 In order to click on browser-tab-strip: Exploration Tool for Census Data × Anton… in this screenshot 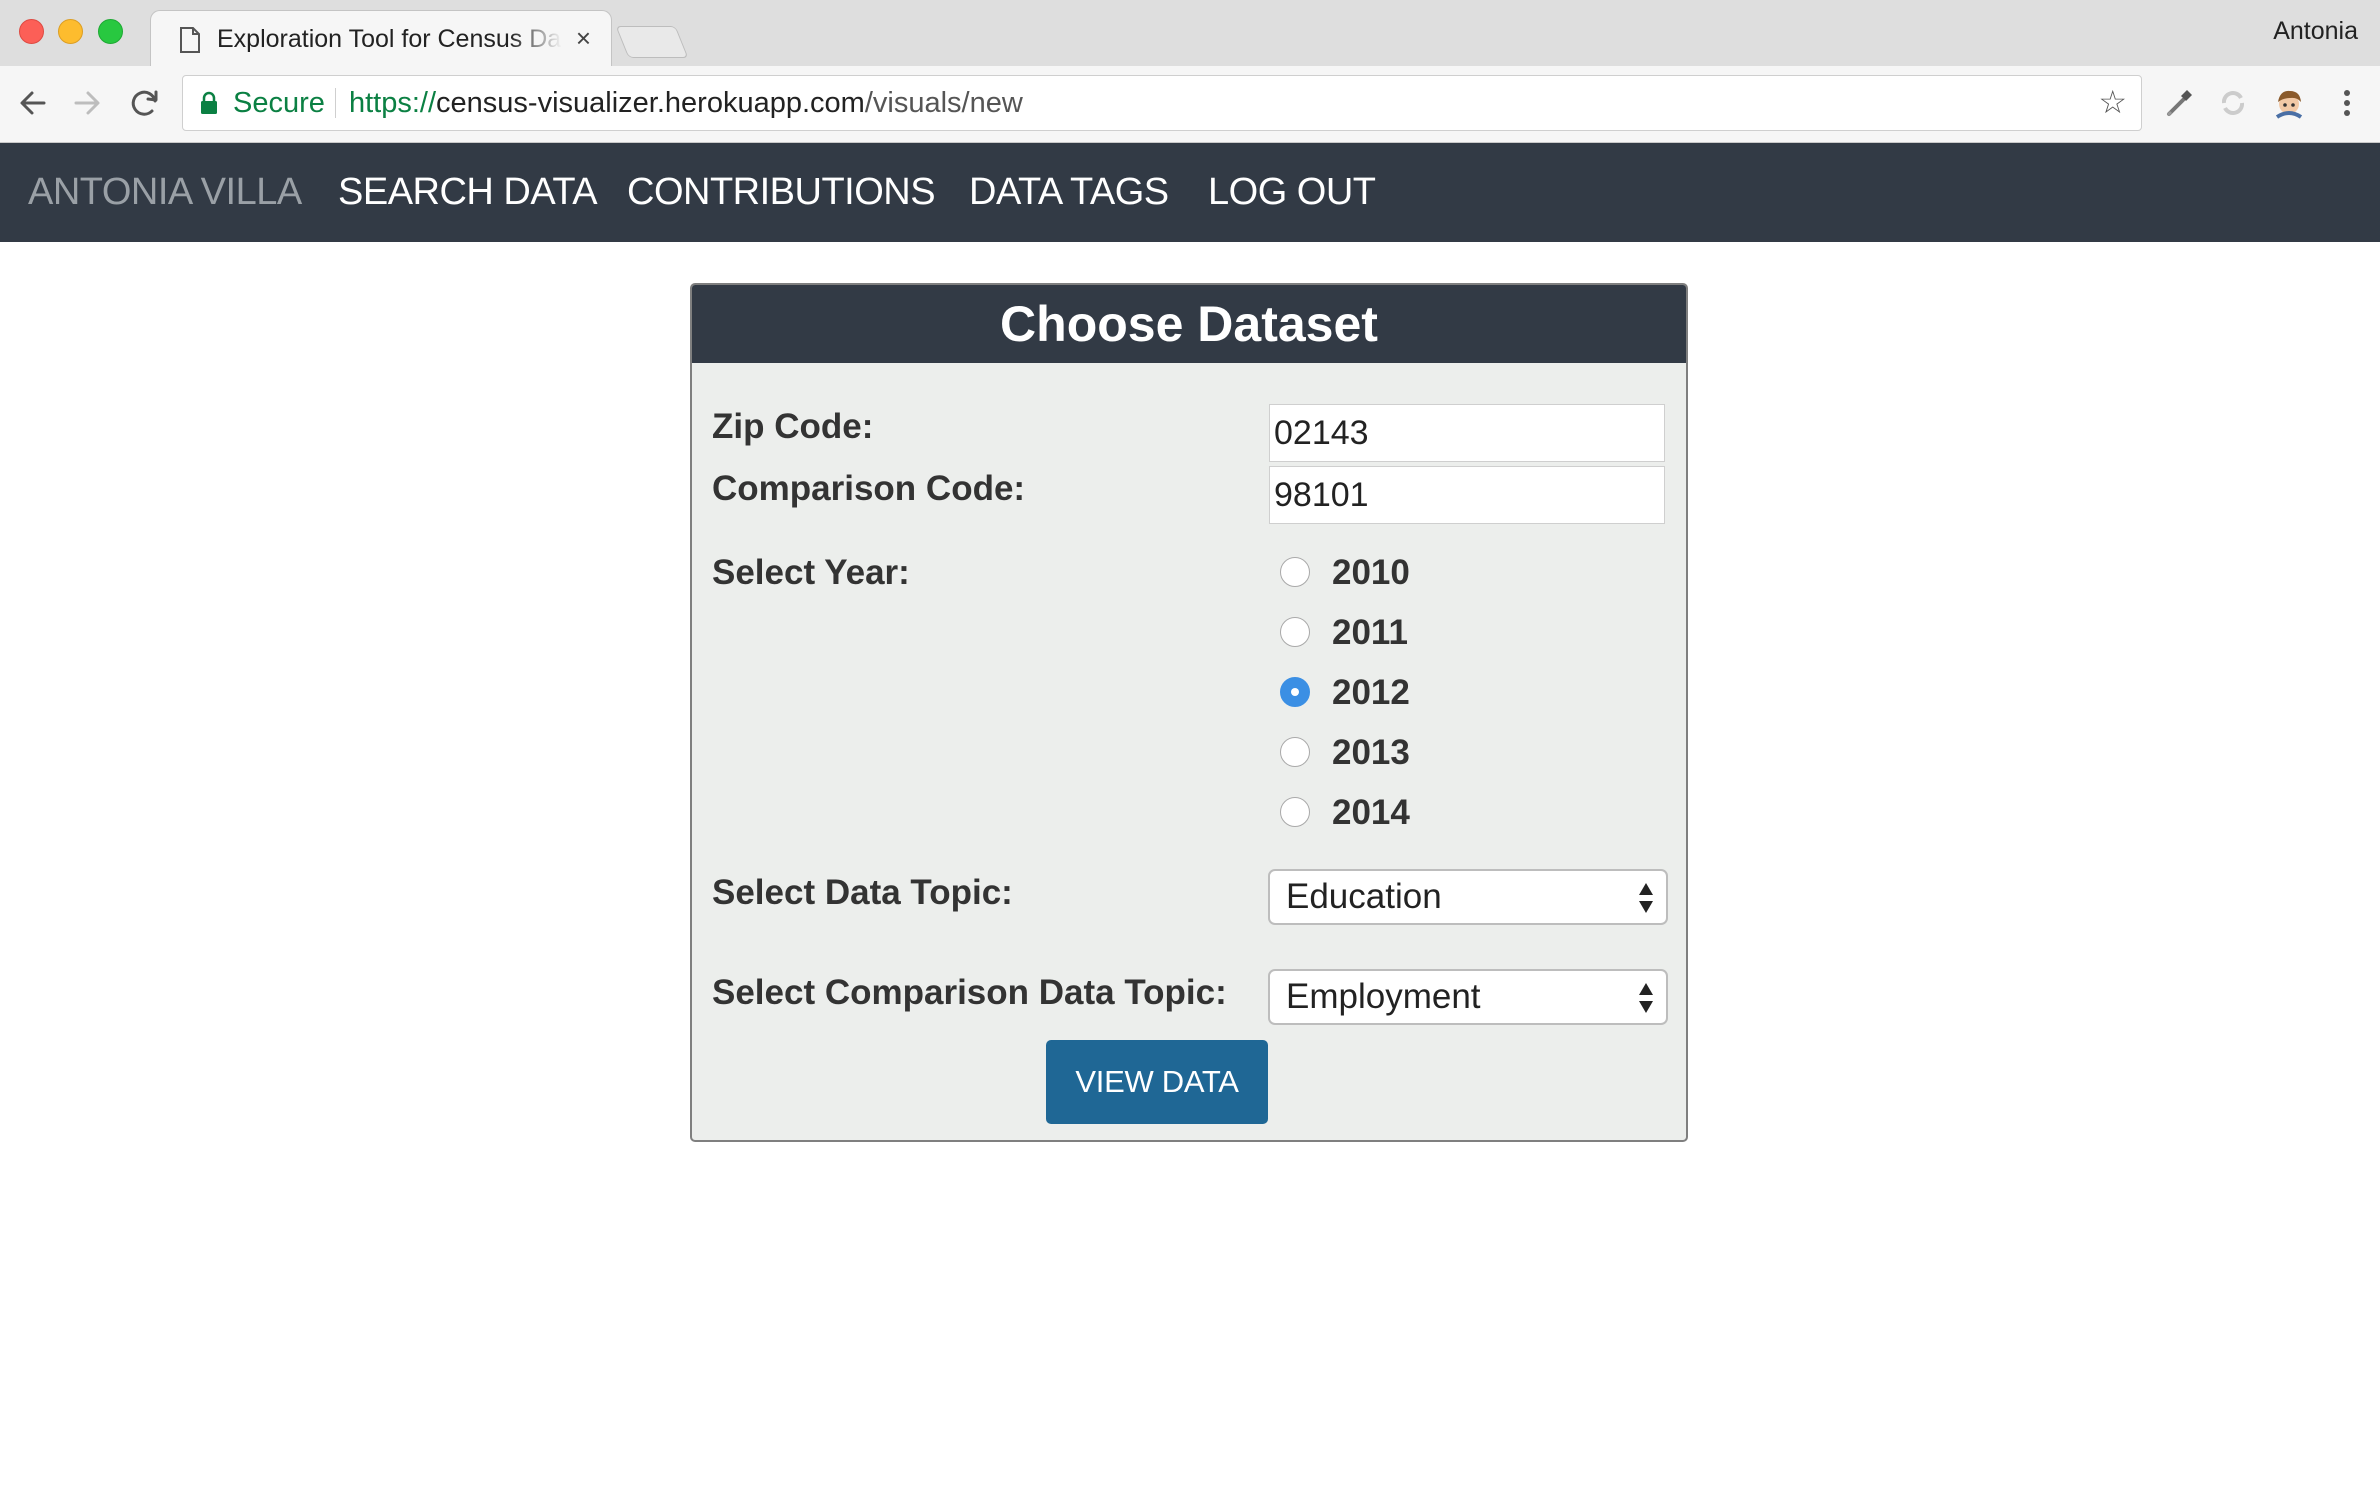, I will do `click(1190, 33)`.